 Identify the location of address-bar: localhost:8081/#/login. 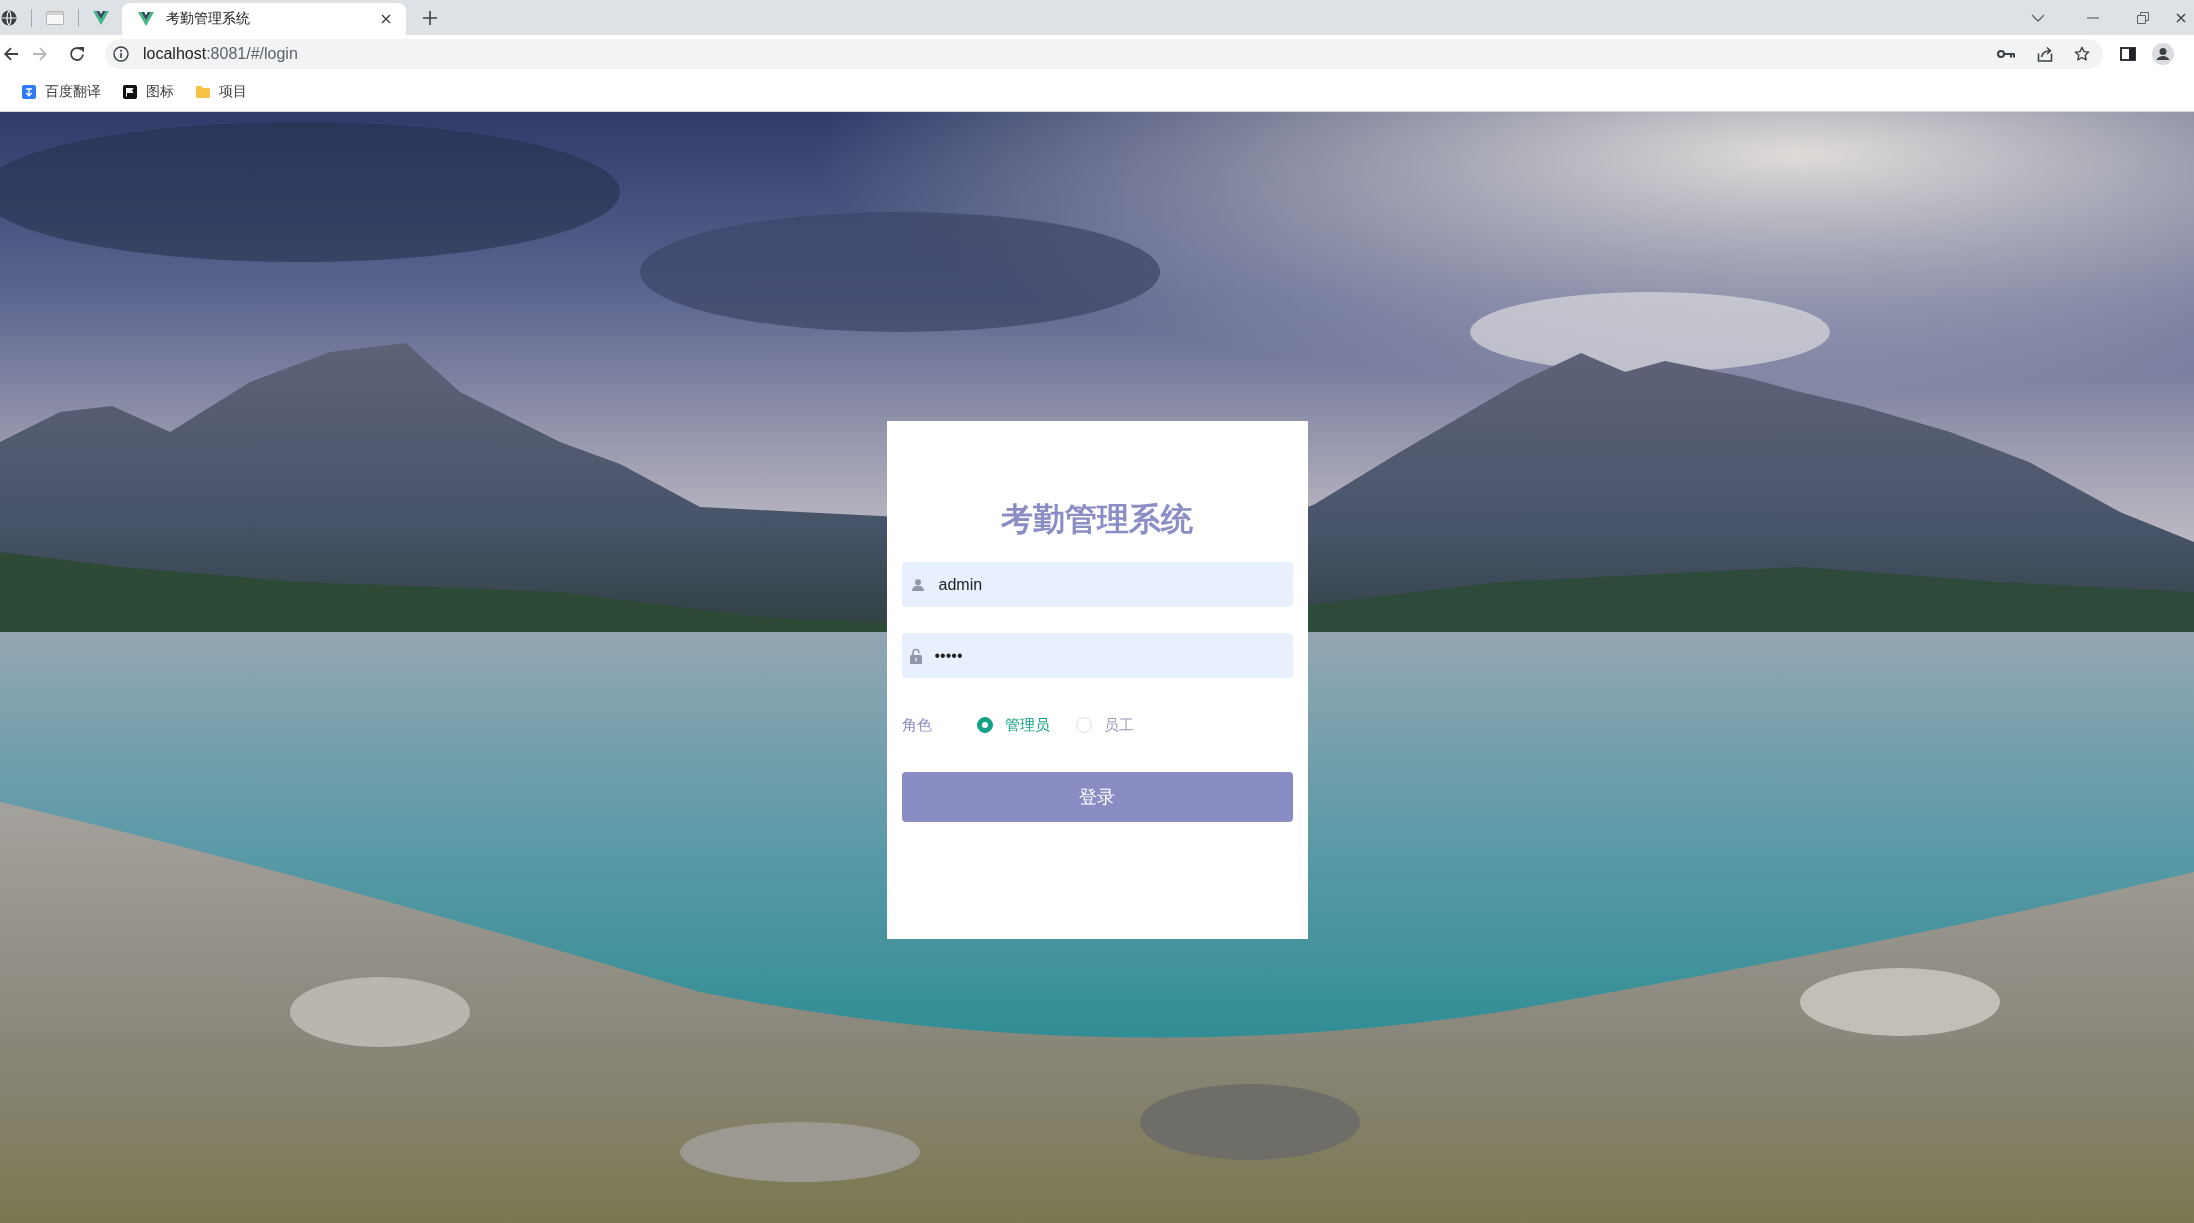
(1104, 53).